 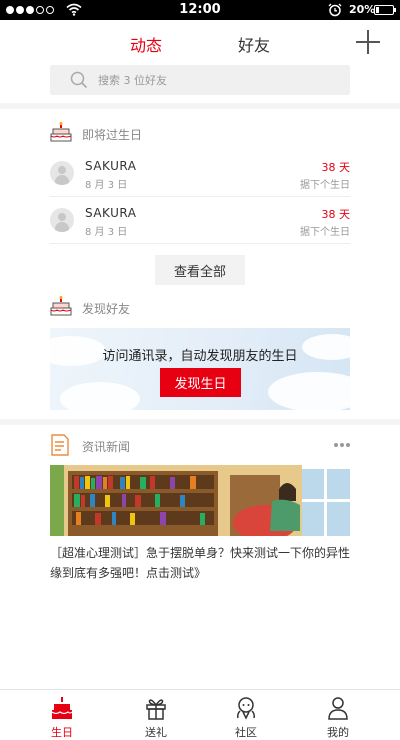 I want to click on tabbar-item-community: 社区, so click(x=246, y=715).